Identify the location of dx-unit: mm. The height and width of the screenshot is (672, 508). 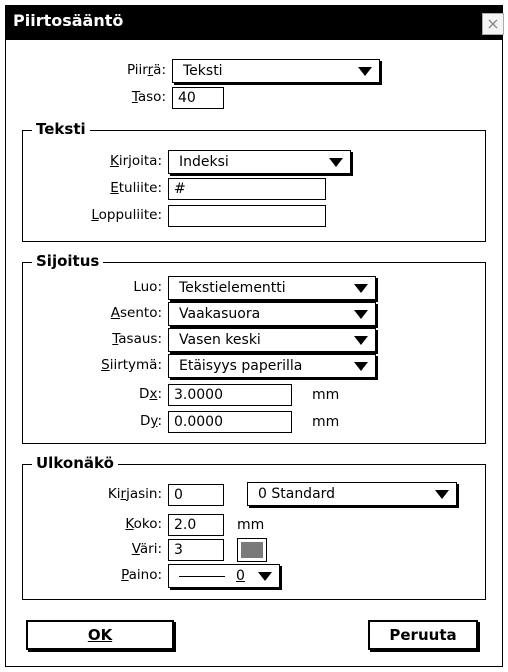
(326, 395).